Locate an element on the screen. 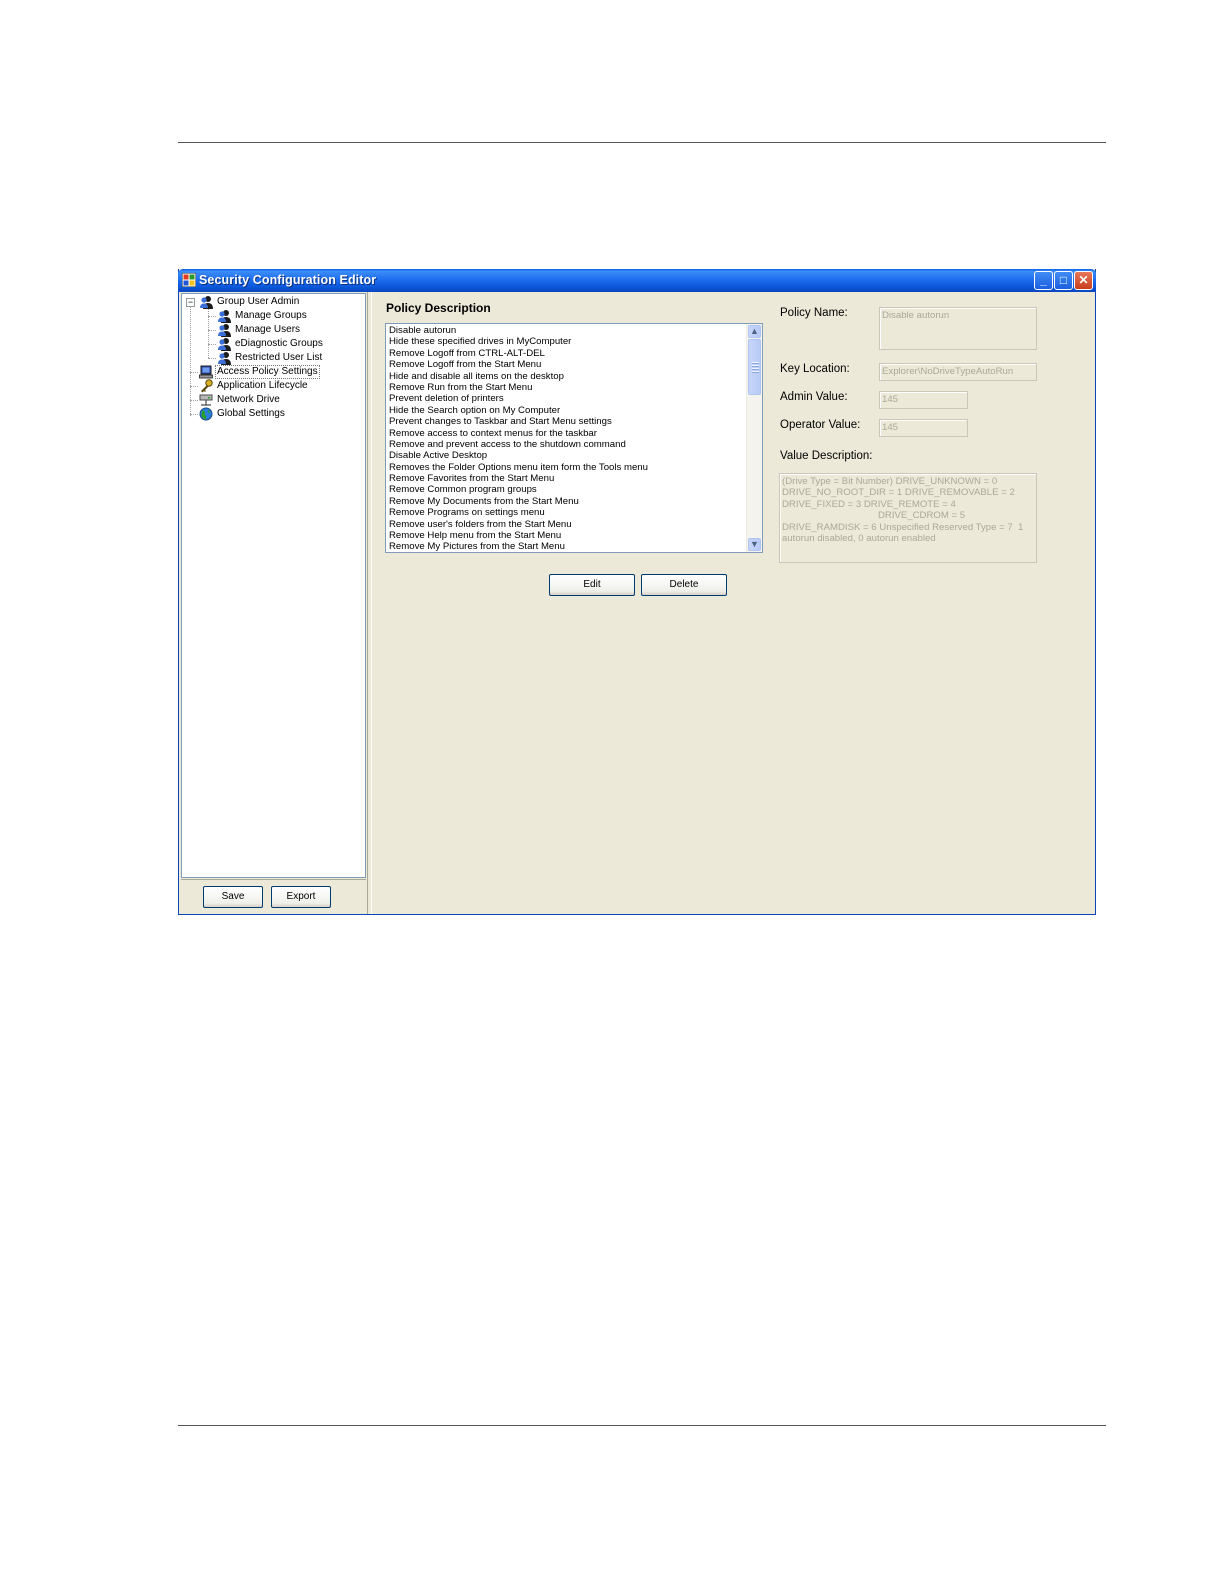  list-item: Disable autorun is located at coordinates (567, 330).